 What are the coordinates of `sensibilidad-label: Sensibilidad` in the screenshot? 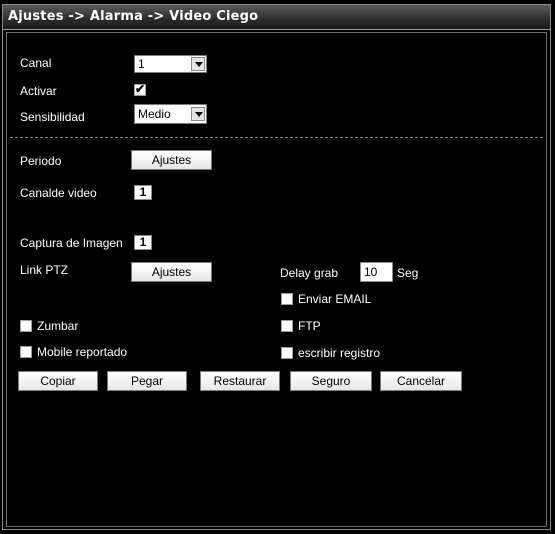 It's located at (52, 117).